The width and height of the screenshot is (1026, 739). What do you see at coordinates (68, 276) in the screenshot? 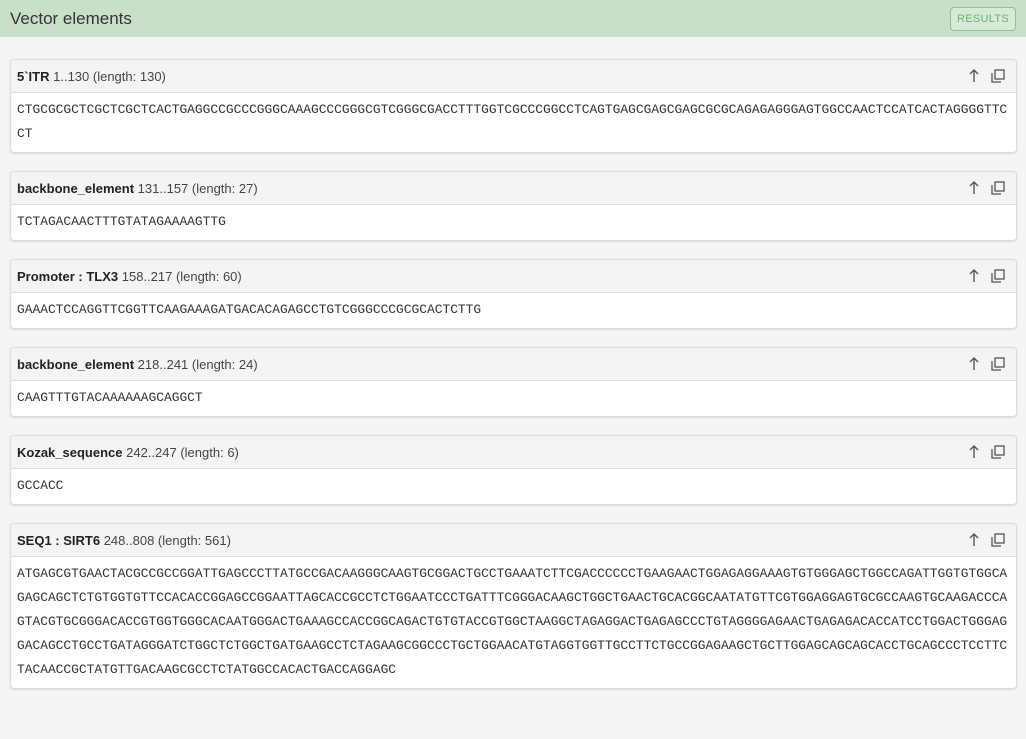
I see `element-name: Promoter : TLX3` at bounding box center [68, 276].